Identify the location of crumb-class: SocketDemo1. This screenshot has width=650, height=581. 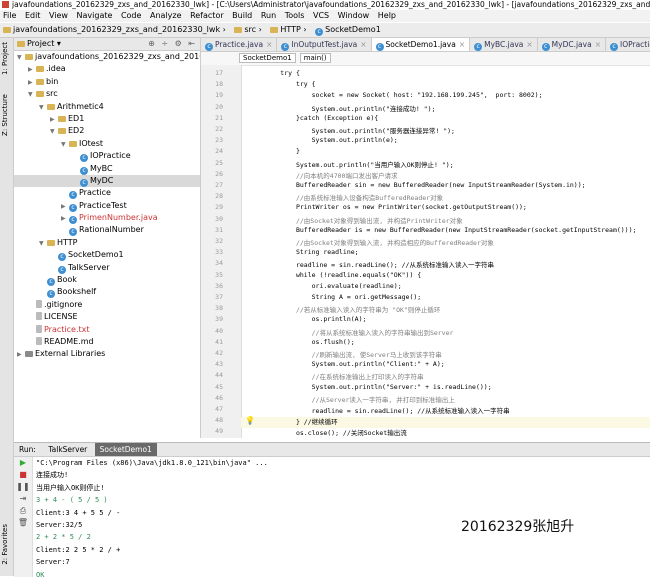
(267, 58).